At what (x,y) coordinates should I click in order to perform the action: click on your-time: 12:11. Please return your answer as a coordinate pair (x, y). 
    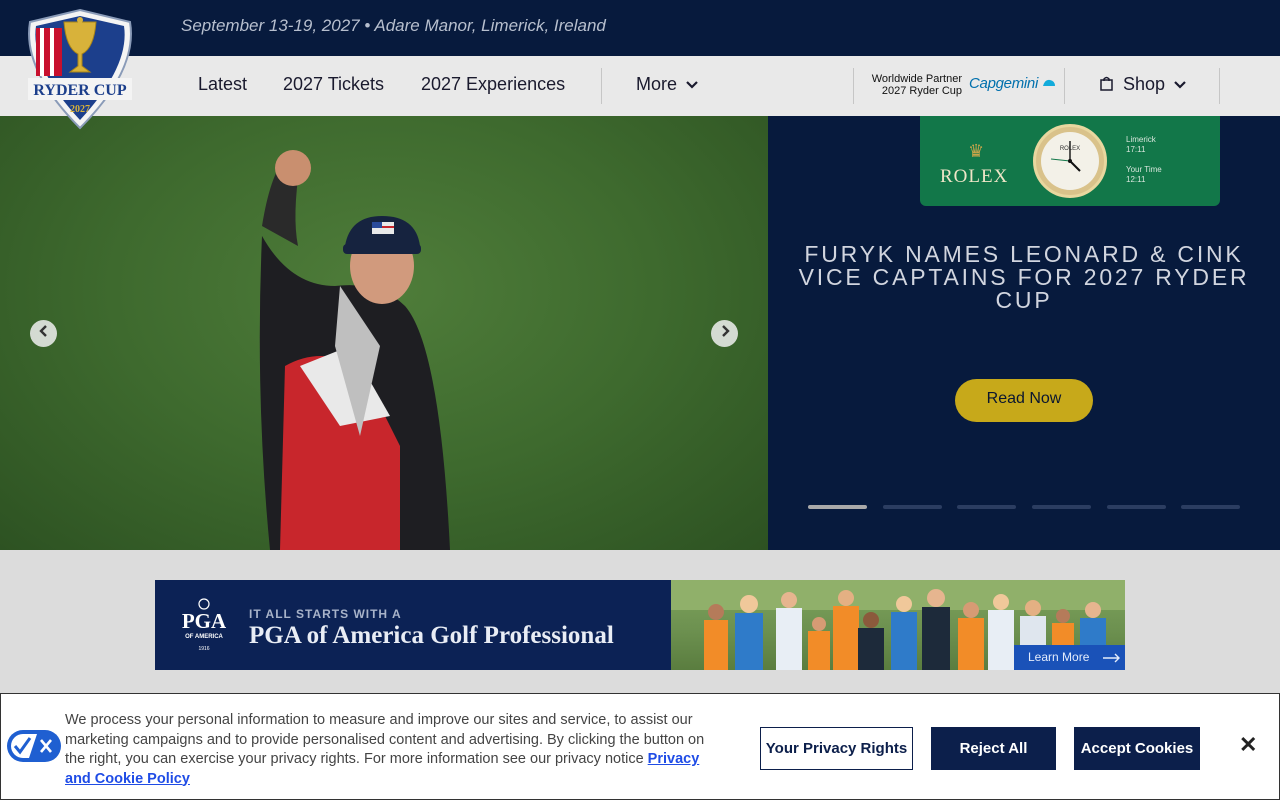
    Looking at the image, I should click on (1136, 179).